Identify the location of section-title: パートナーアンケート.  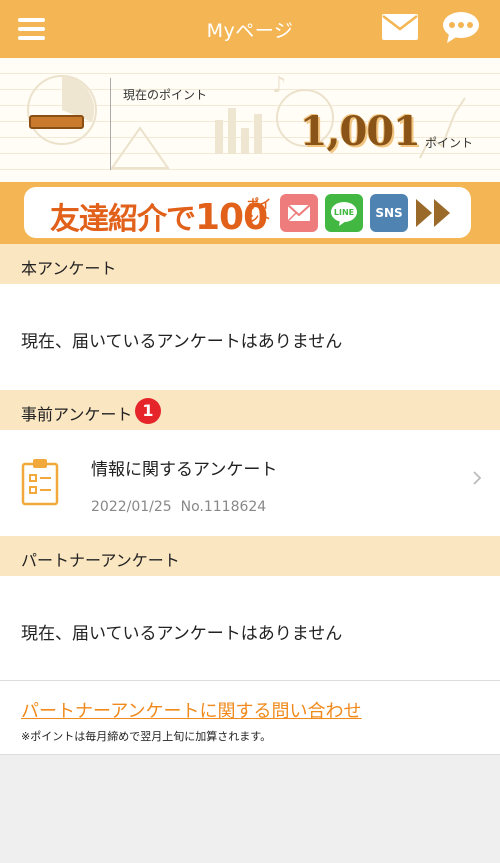
(100, 560).